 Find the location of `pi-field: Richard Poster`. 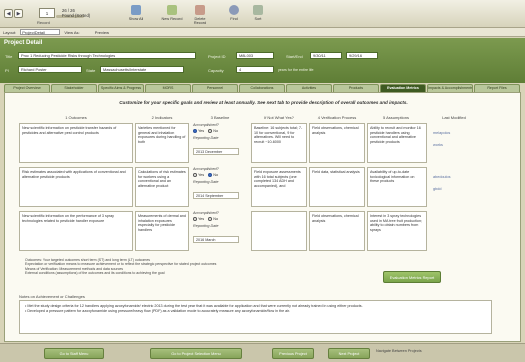

pi-field: Richard Poster is located at coordinates (50, 69).